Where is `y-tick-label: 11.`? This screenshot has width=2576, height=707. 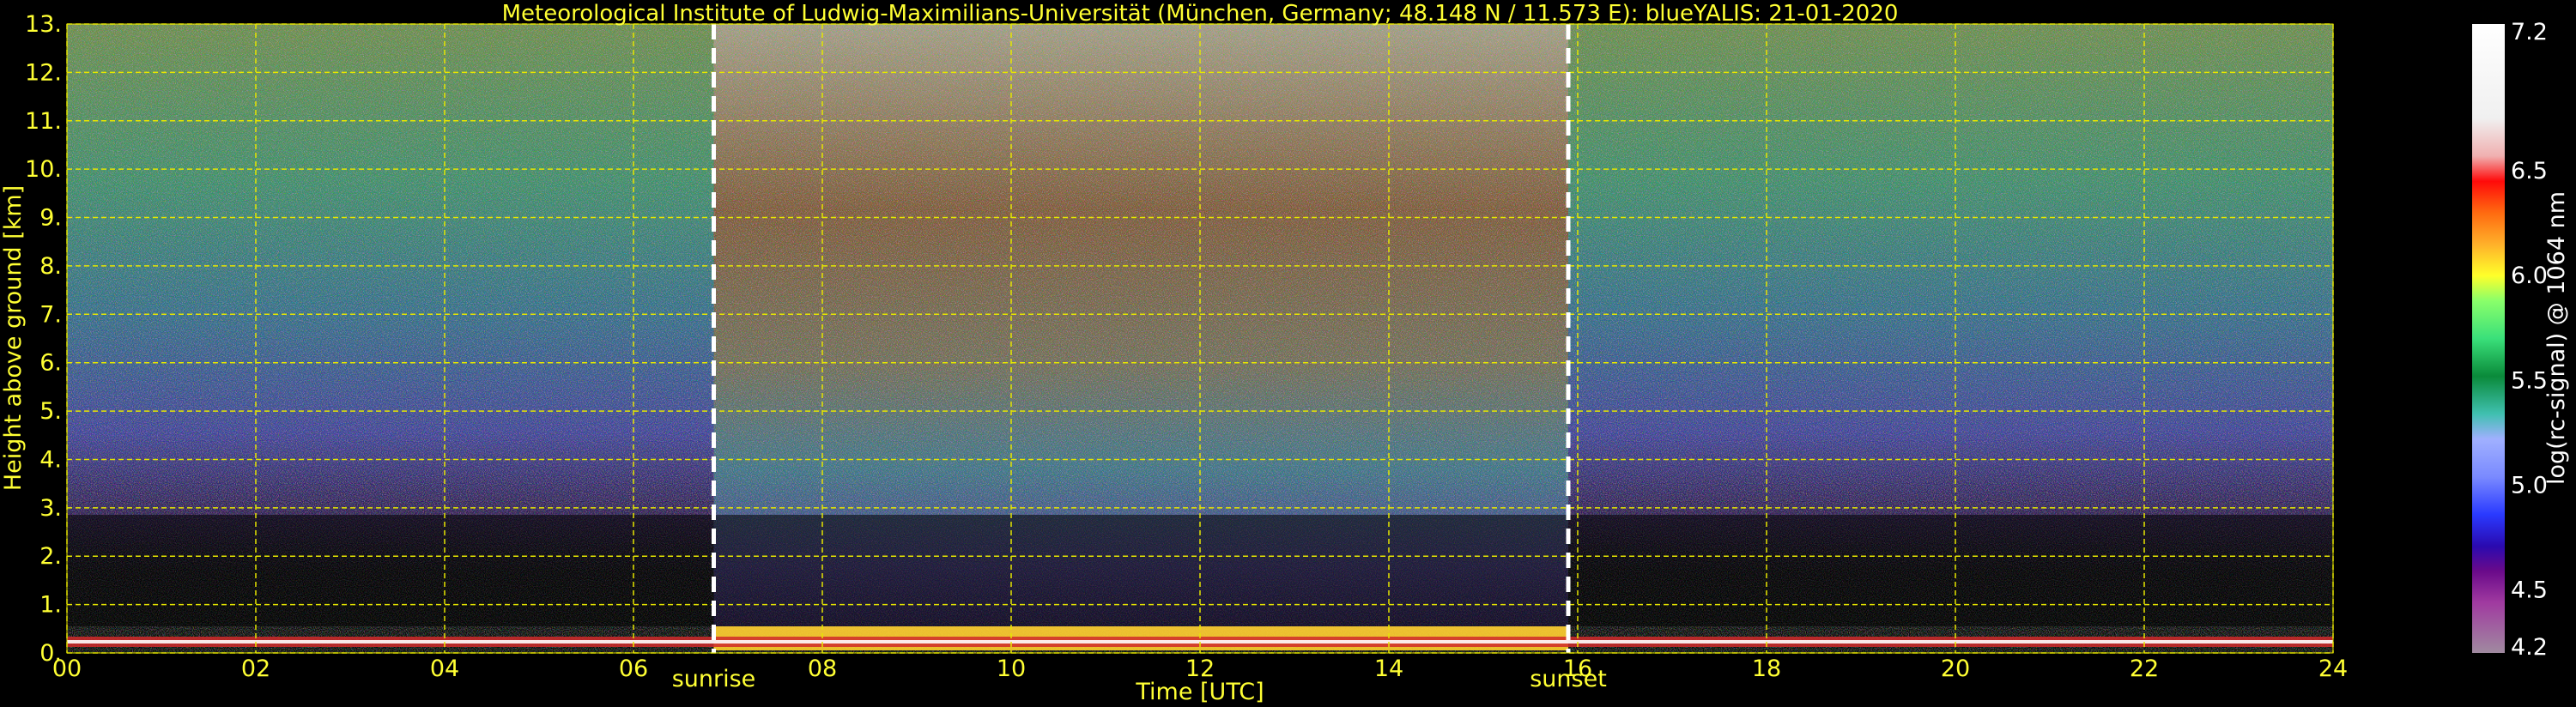
y-tick-label: 11. is located at coordinates (43, 122).